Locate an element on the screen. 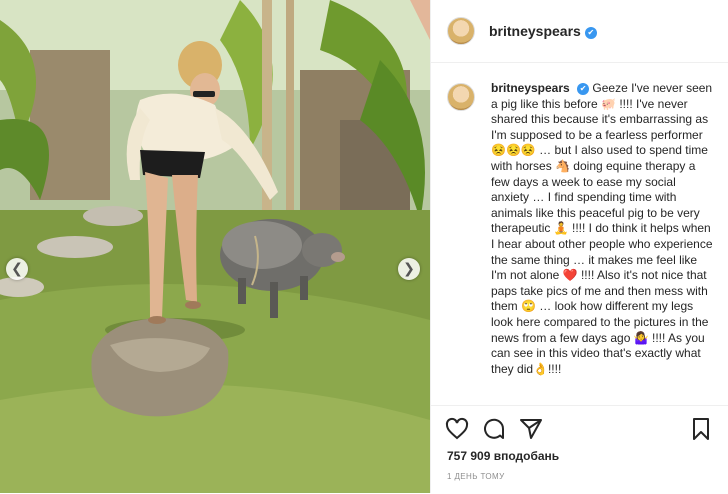  avatar is located at coordinates (461, 31).